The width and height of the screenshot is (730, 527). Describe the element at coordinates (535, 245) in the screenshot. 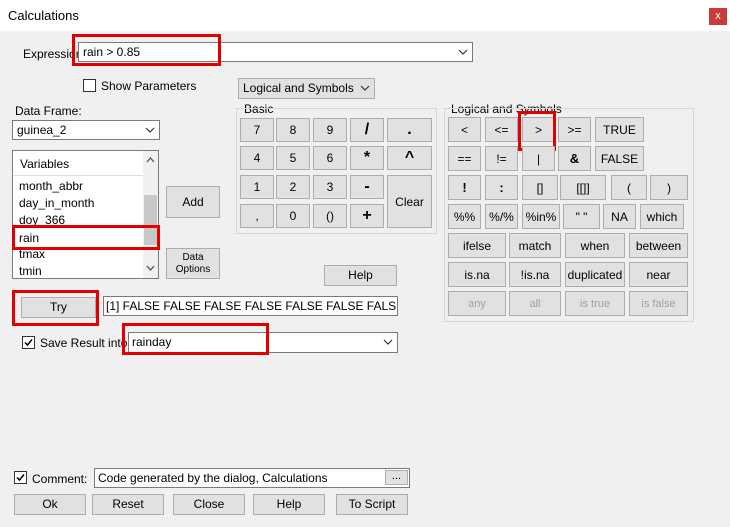

I see `key-match: match` at that location.